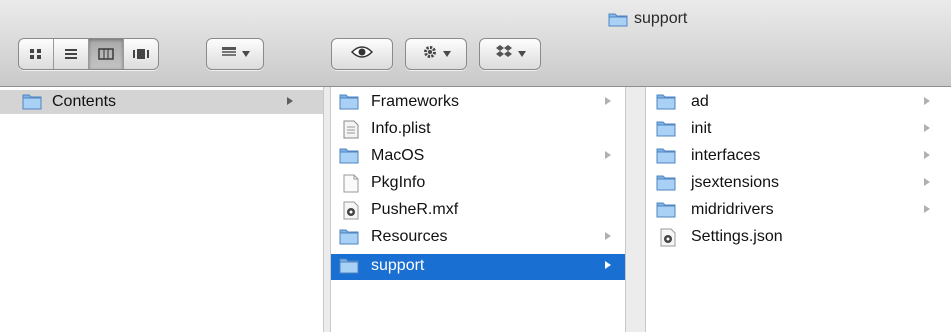 The width and height of the screenshot is (951, 332). Describe the element at coordinates (798, 183) in the screenshot. I see `list-item: jsextensions` at that location.